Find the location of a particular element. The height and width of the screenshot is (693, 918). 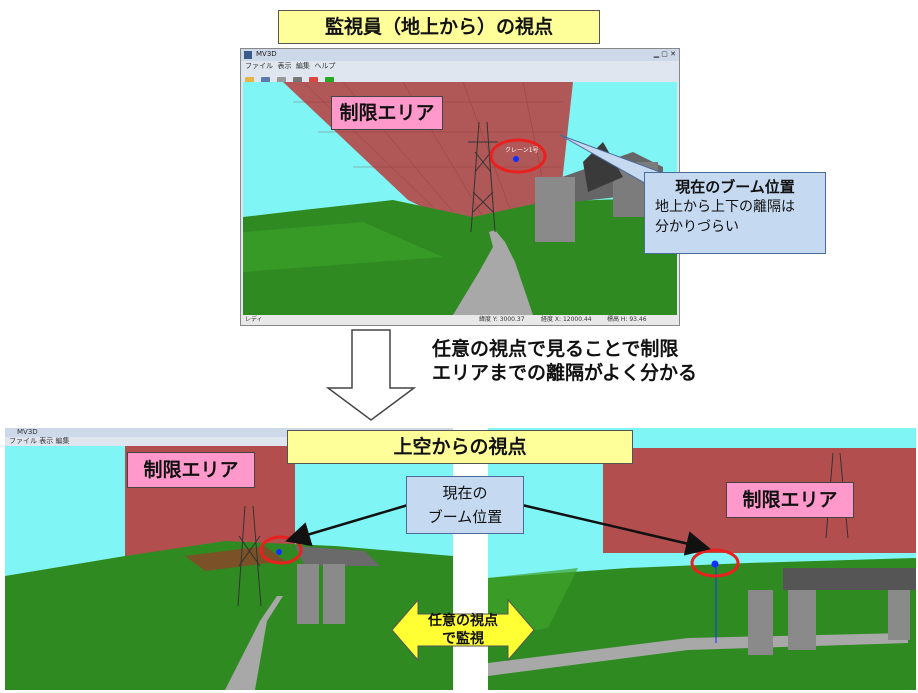

callout-line2: 分かりづらい is located at coordinates (697, 227).